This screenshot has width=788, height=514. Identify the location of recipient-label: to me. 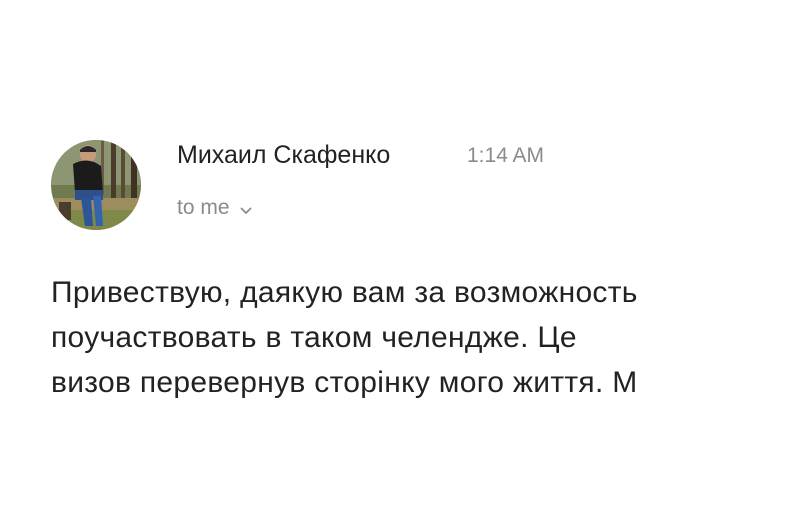
(203, 207).